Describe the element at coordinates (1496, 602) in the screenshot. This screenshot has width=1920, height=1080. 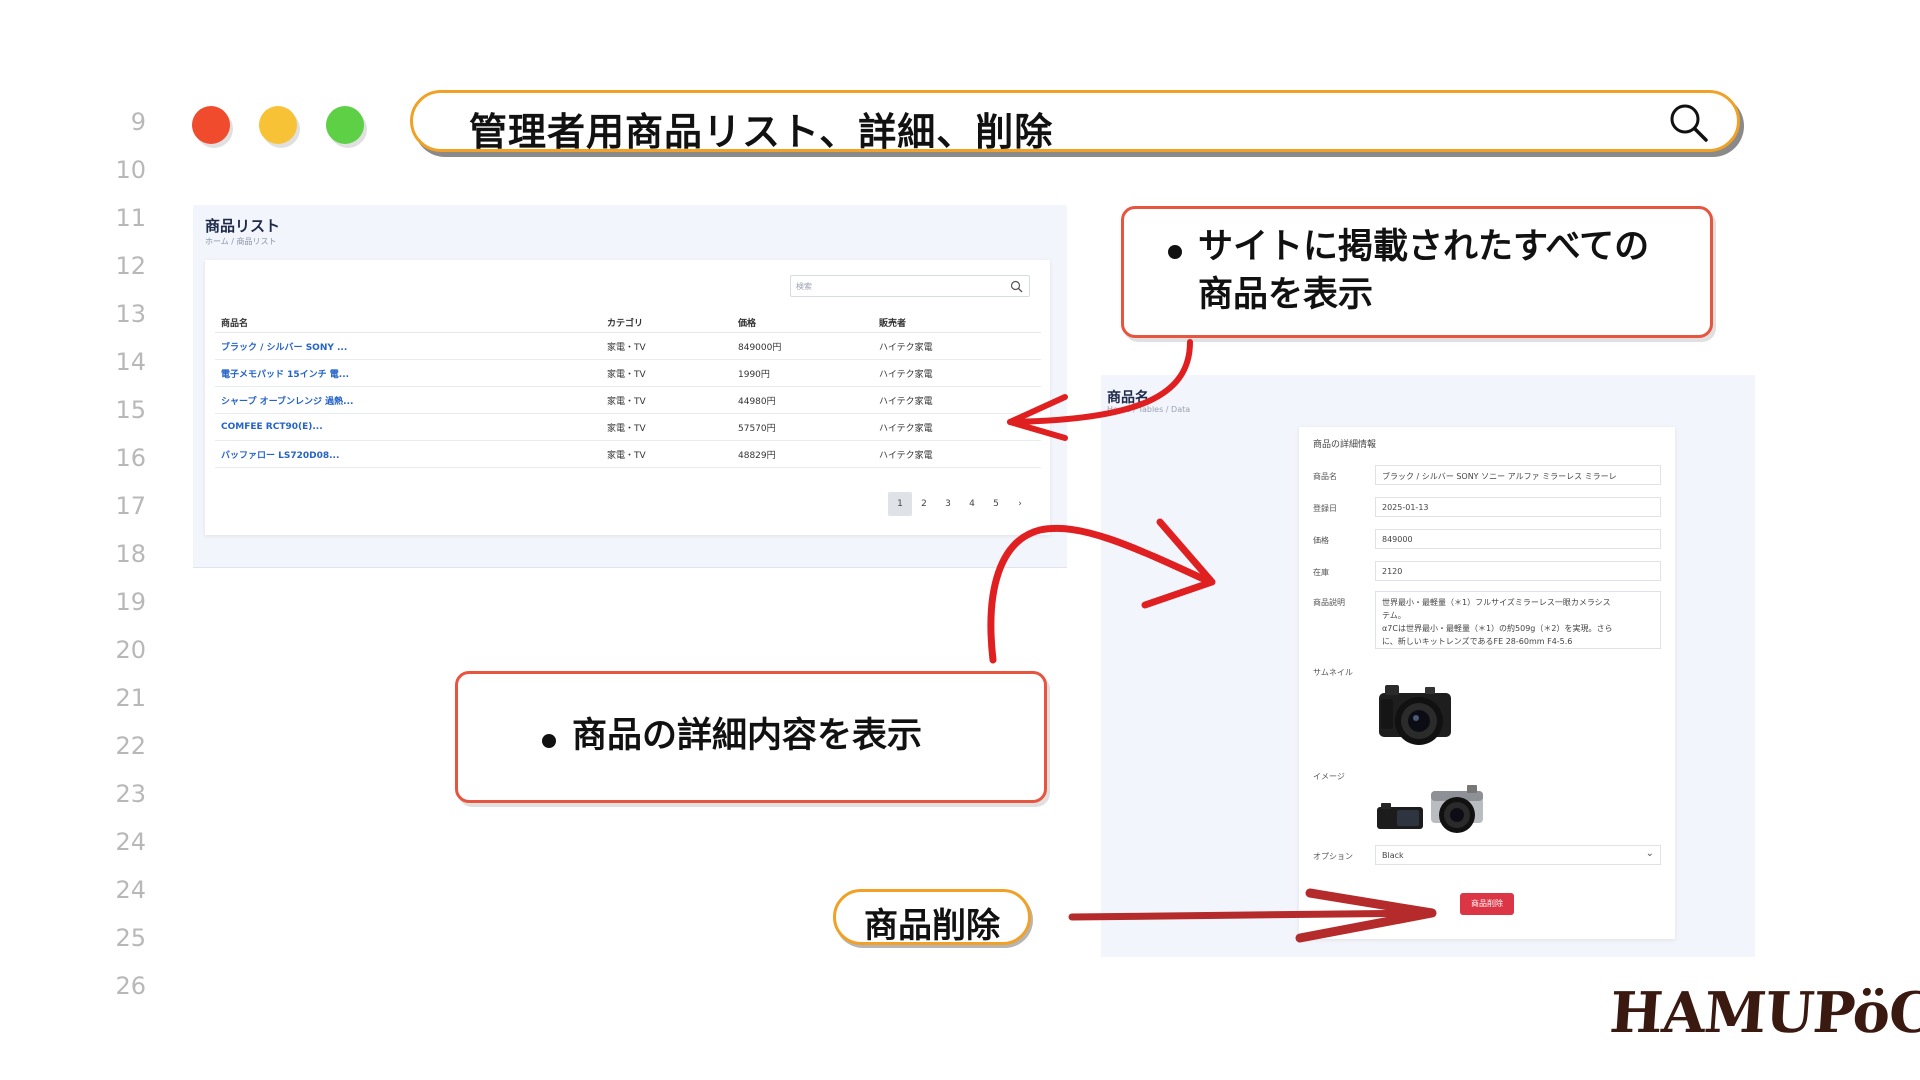
I see `description-line: 世界最小・最軽量（＊1）フルサイズミラーレス一眼カメラシス` at that location.